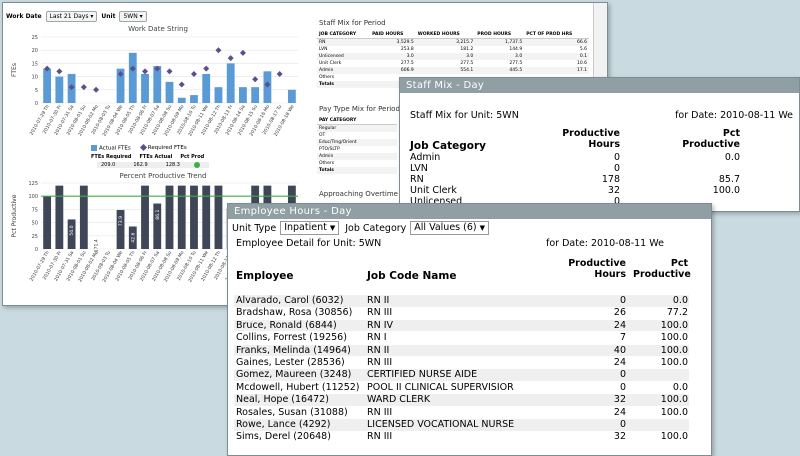 The height and width of the screenshot is (456, 800). What do you see at coordinates (417, 179) in the screenshot?
I see `job-category-cell: RN` at bounding box center [417, 179].